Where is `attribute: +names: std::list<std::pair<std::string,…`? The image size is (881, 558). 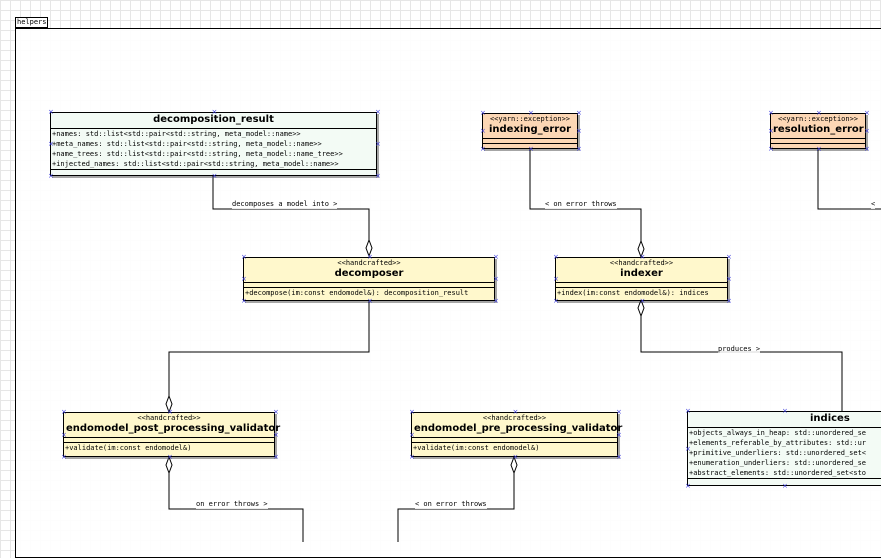 attribute: +names: std::list<std::pair<std::string,… is located at coordinates (176, 134).